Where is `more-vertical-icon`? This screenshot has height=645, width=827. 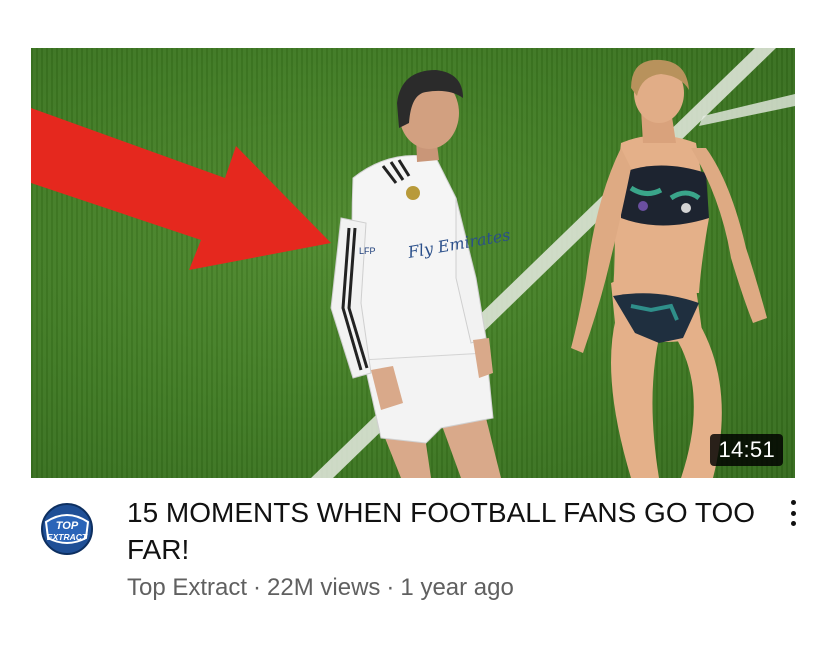 more-vertical-icon is located at coordinates (793, 513).